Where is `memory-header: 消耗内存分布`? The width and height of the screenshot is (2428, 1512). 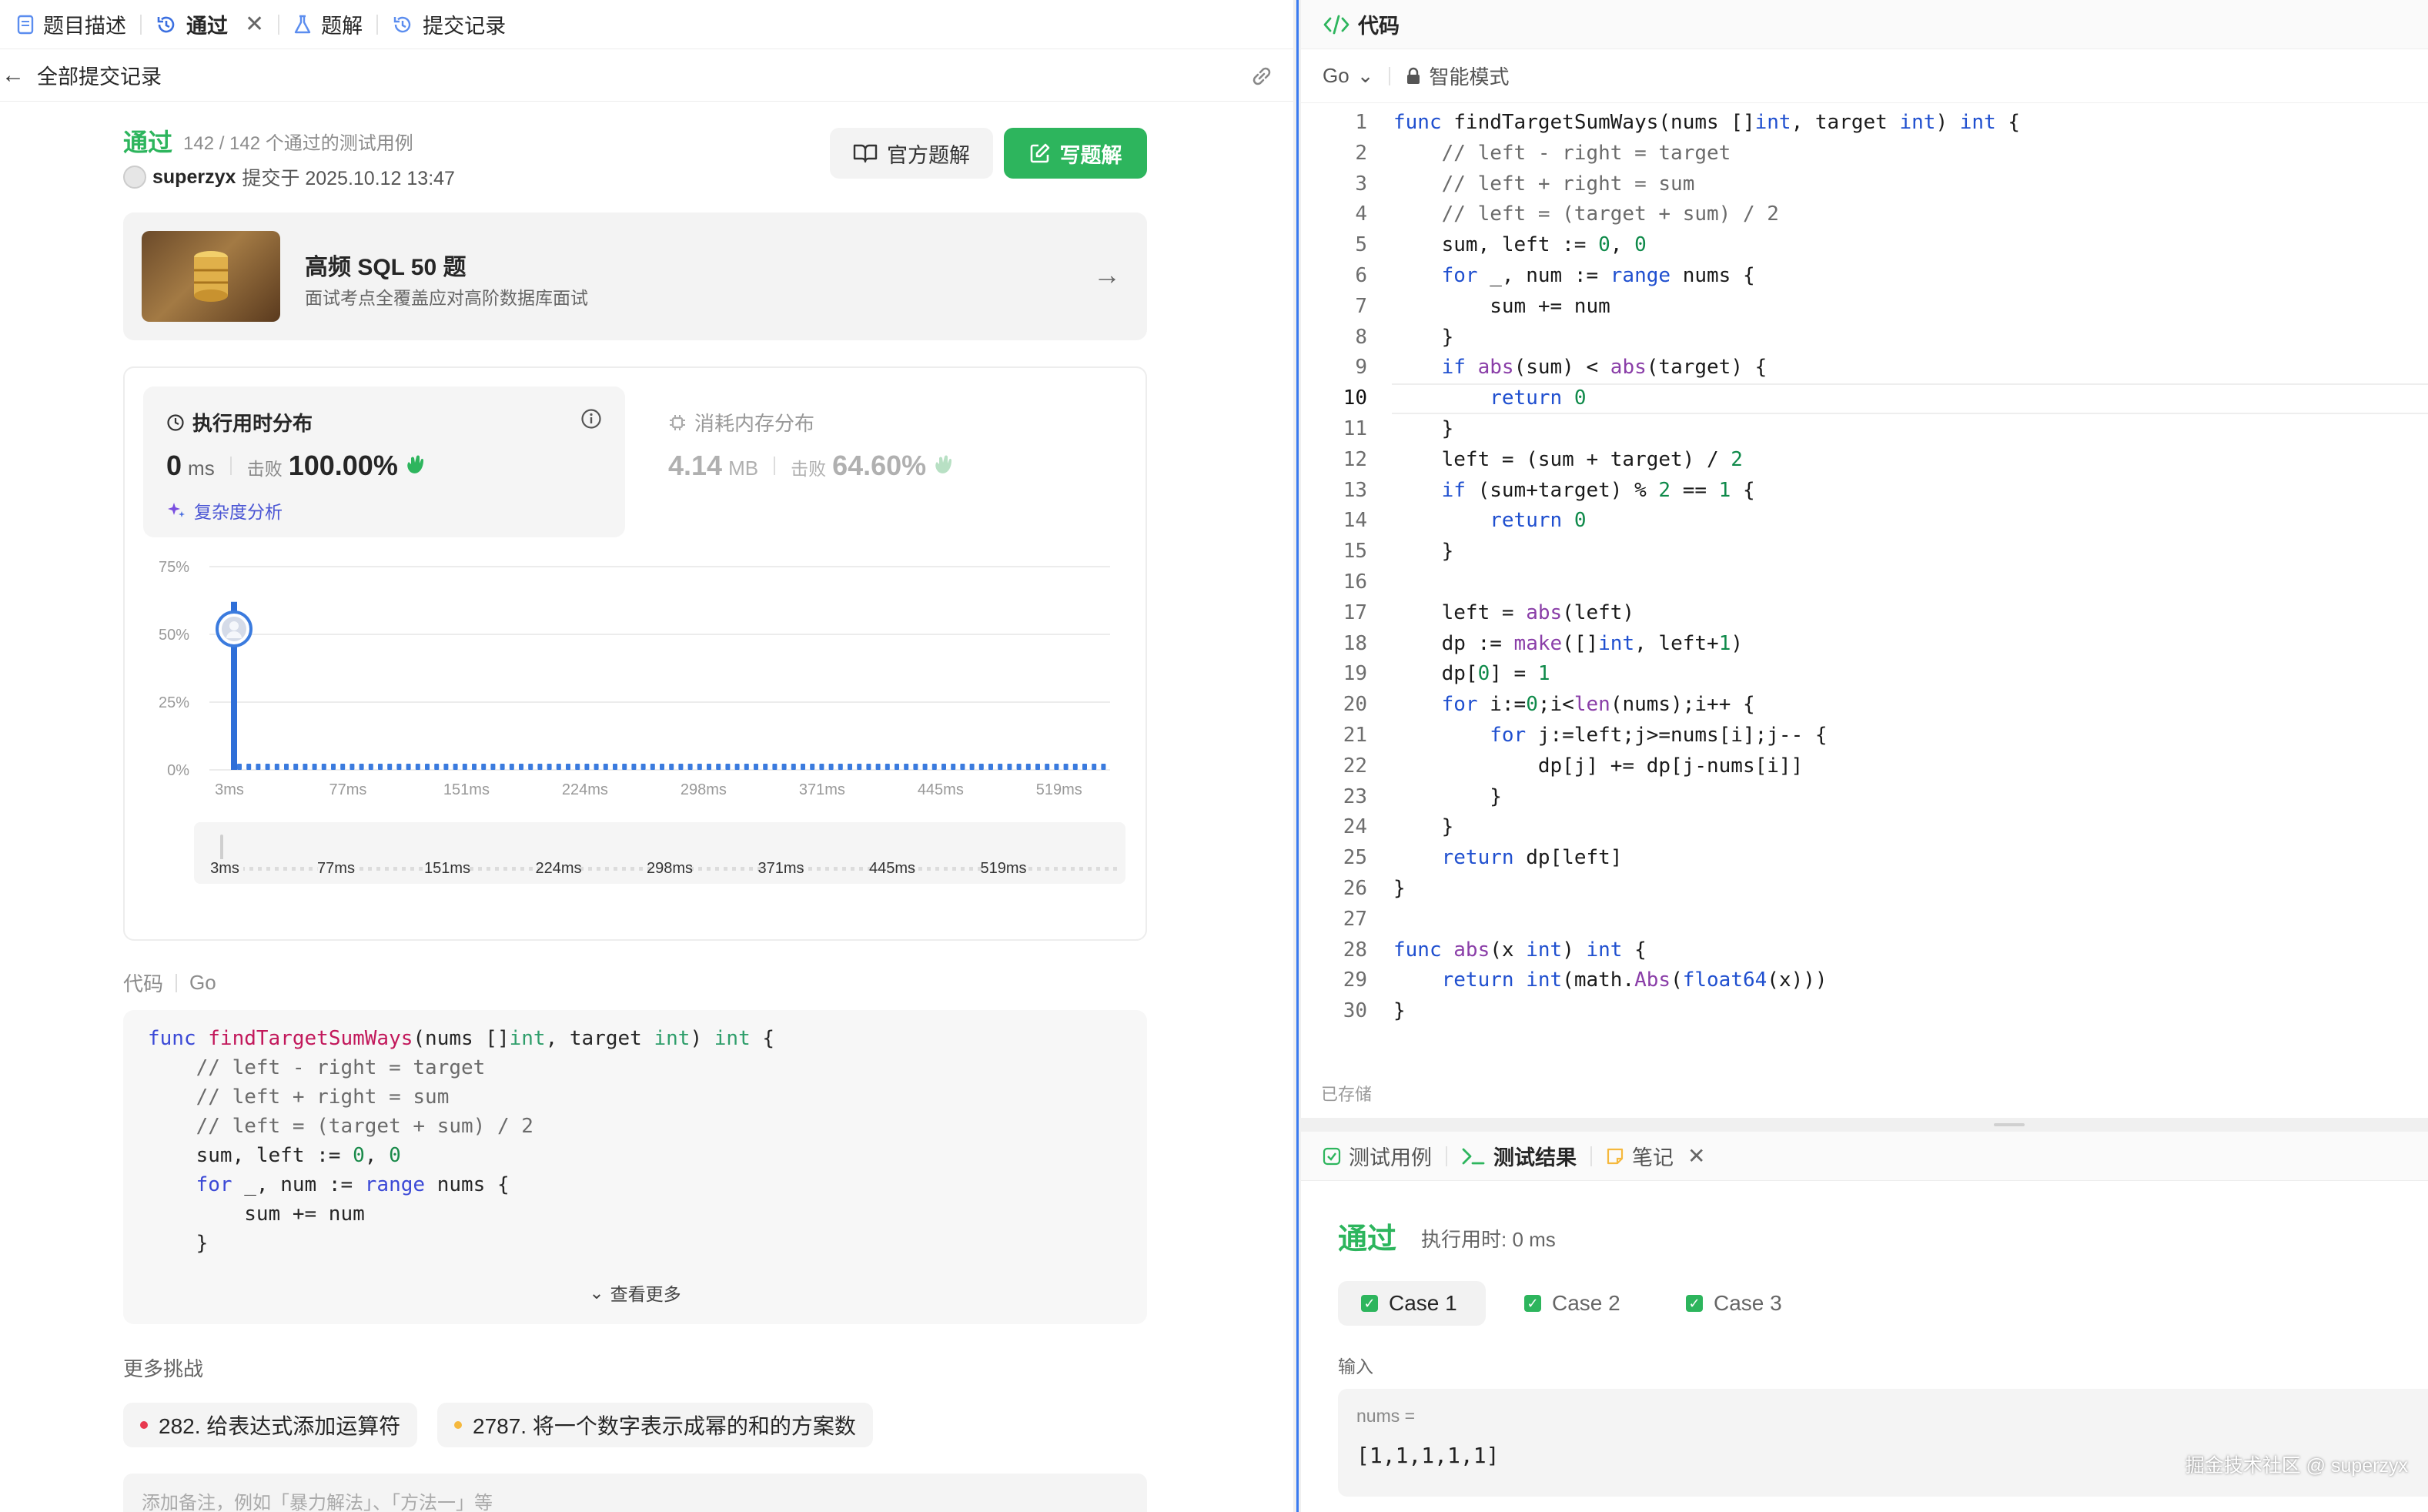 memory-header: 消耗内存分布 is located at coordinates (741, 422).